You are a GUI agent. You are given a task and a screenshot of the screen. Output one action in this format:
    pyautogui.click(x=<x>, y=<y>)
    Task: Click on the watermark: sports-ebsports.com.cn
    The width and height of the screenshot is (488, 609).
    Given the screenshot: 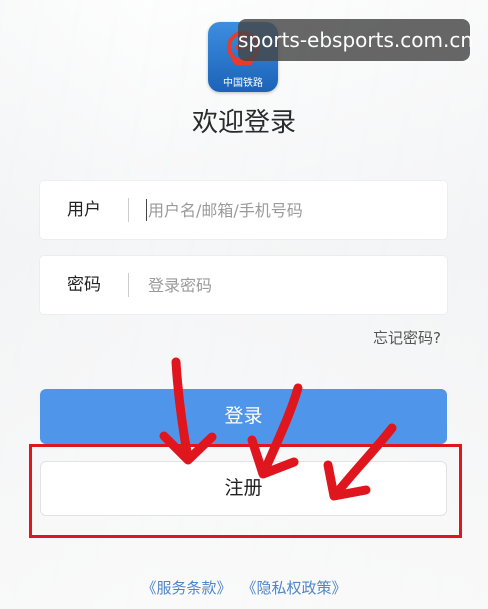 What is the action you would take?
    pyautogui.click(x=355, y=40)
    